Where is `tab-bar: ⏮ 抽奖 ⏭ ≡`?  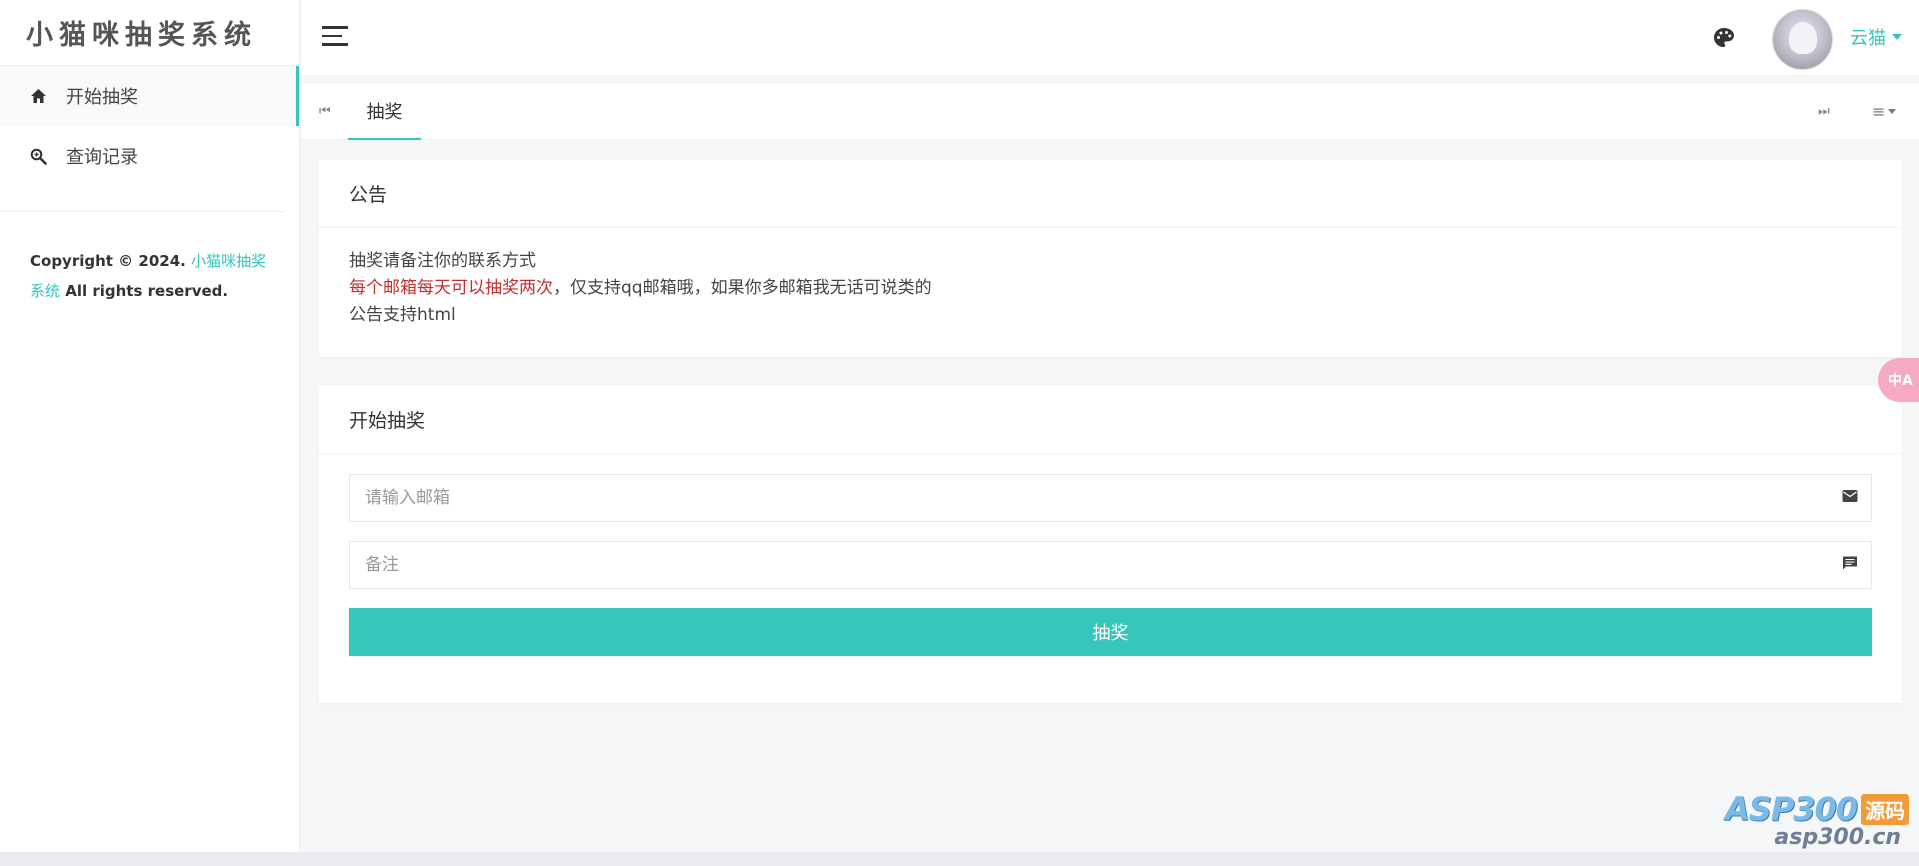
tab-bar: ⏮ 抽奖 ⏭ ≡ is located at coordinates (1110, 112).